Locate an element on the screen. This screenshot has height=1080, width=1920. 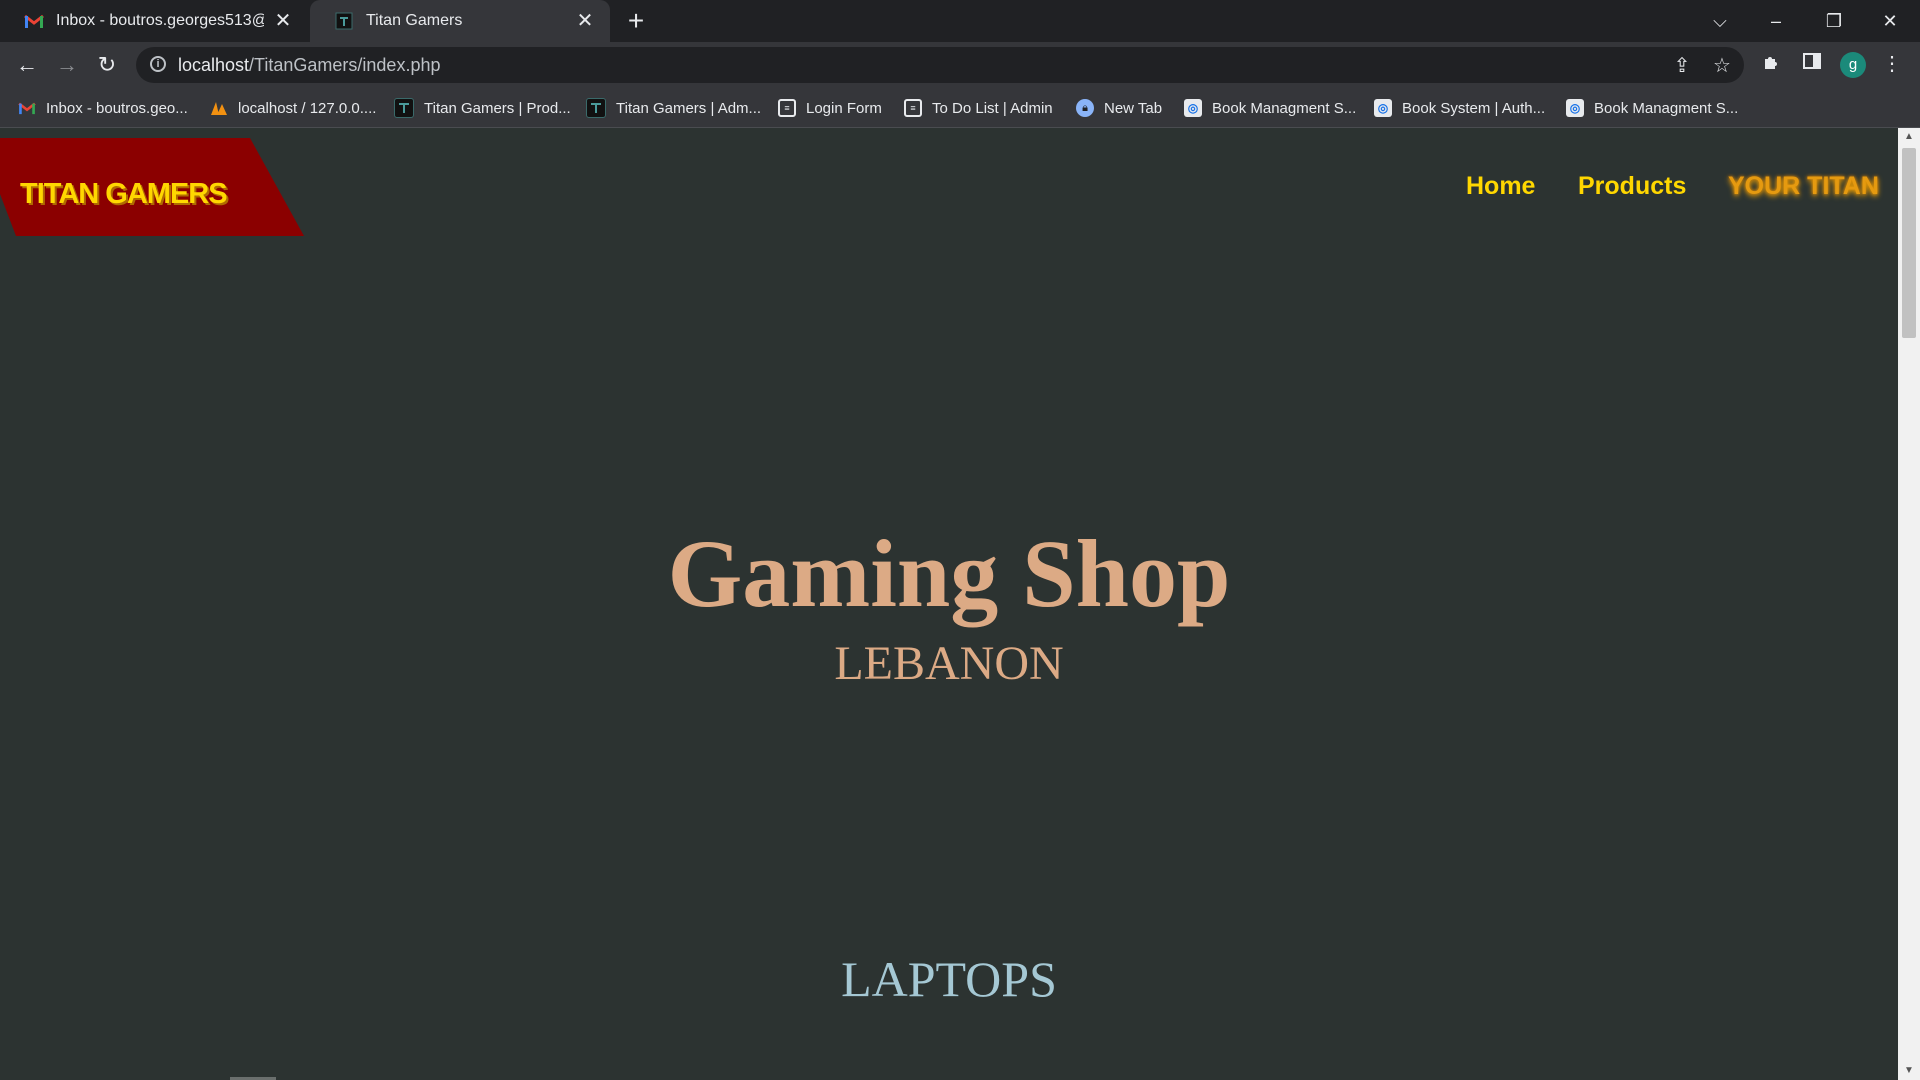
bookmark-item: 🔒︎ New Tab is located at coordinates (1119, 108).